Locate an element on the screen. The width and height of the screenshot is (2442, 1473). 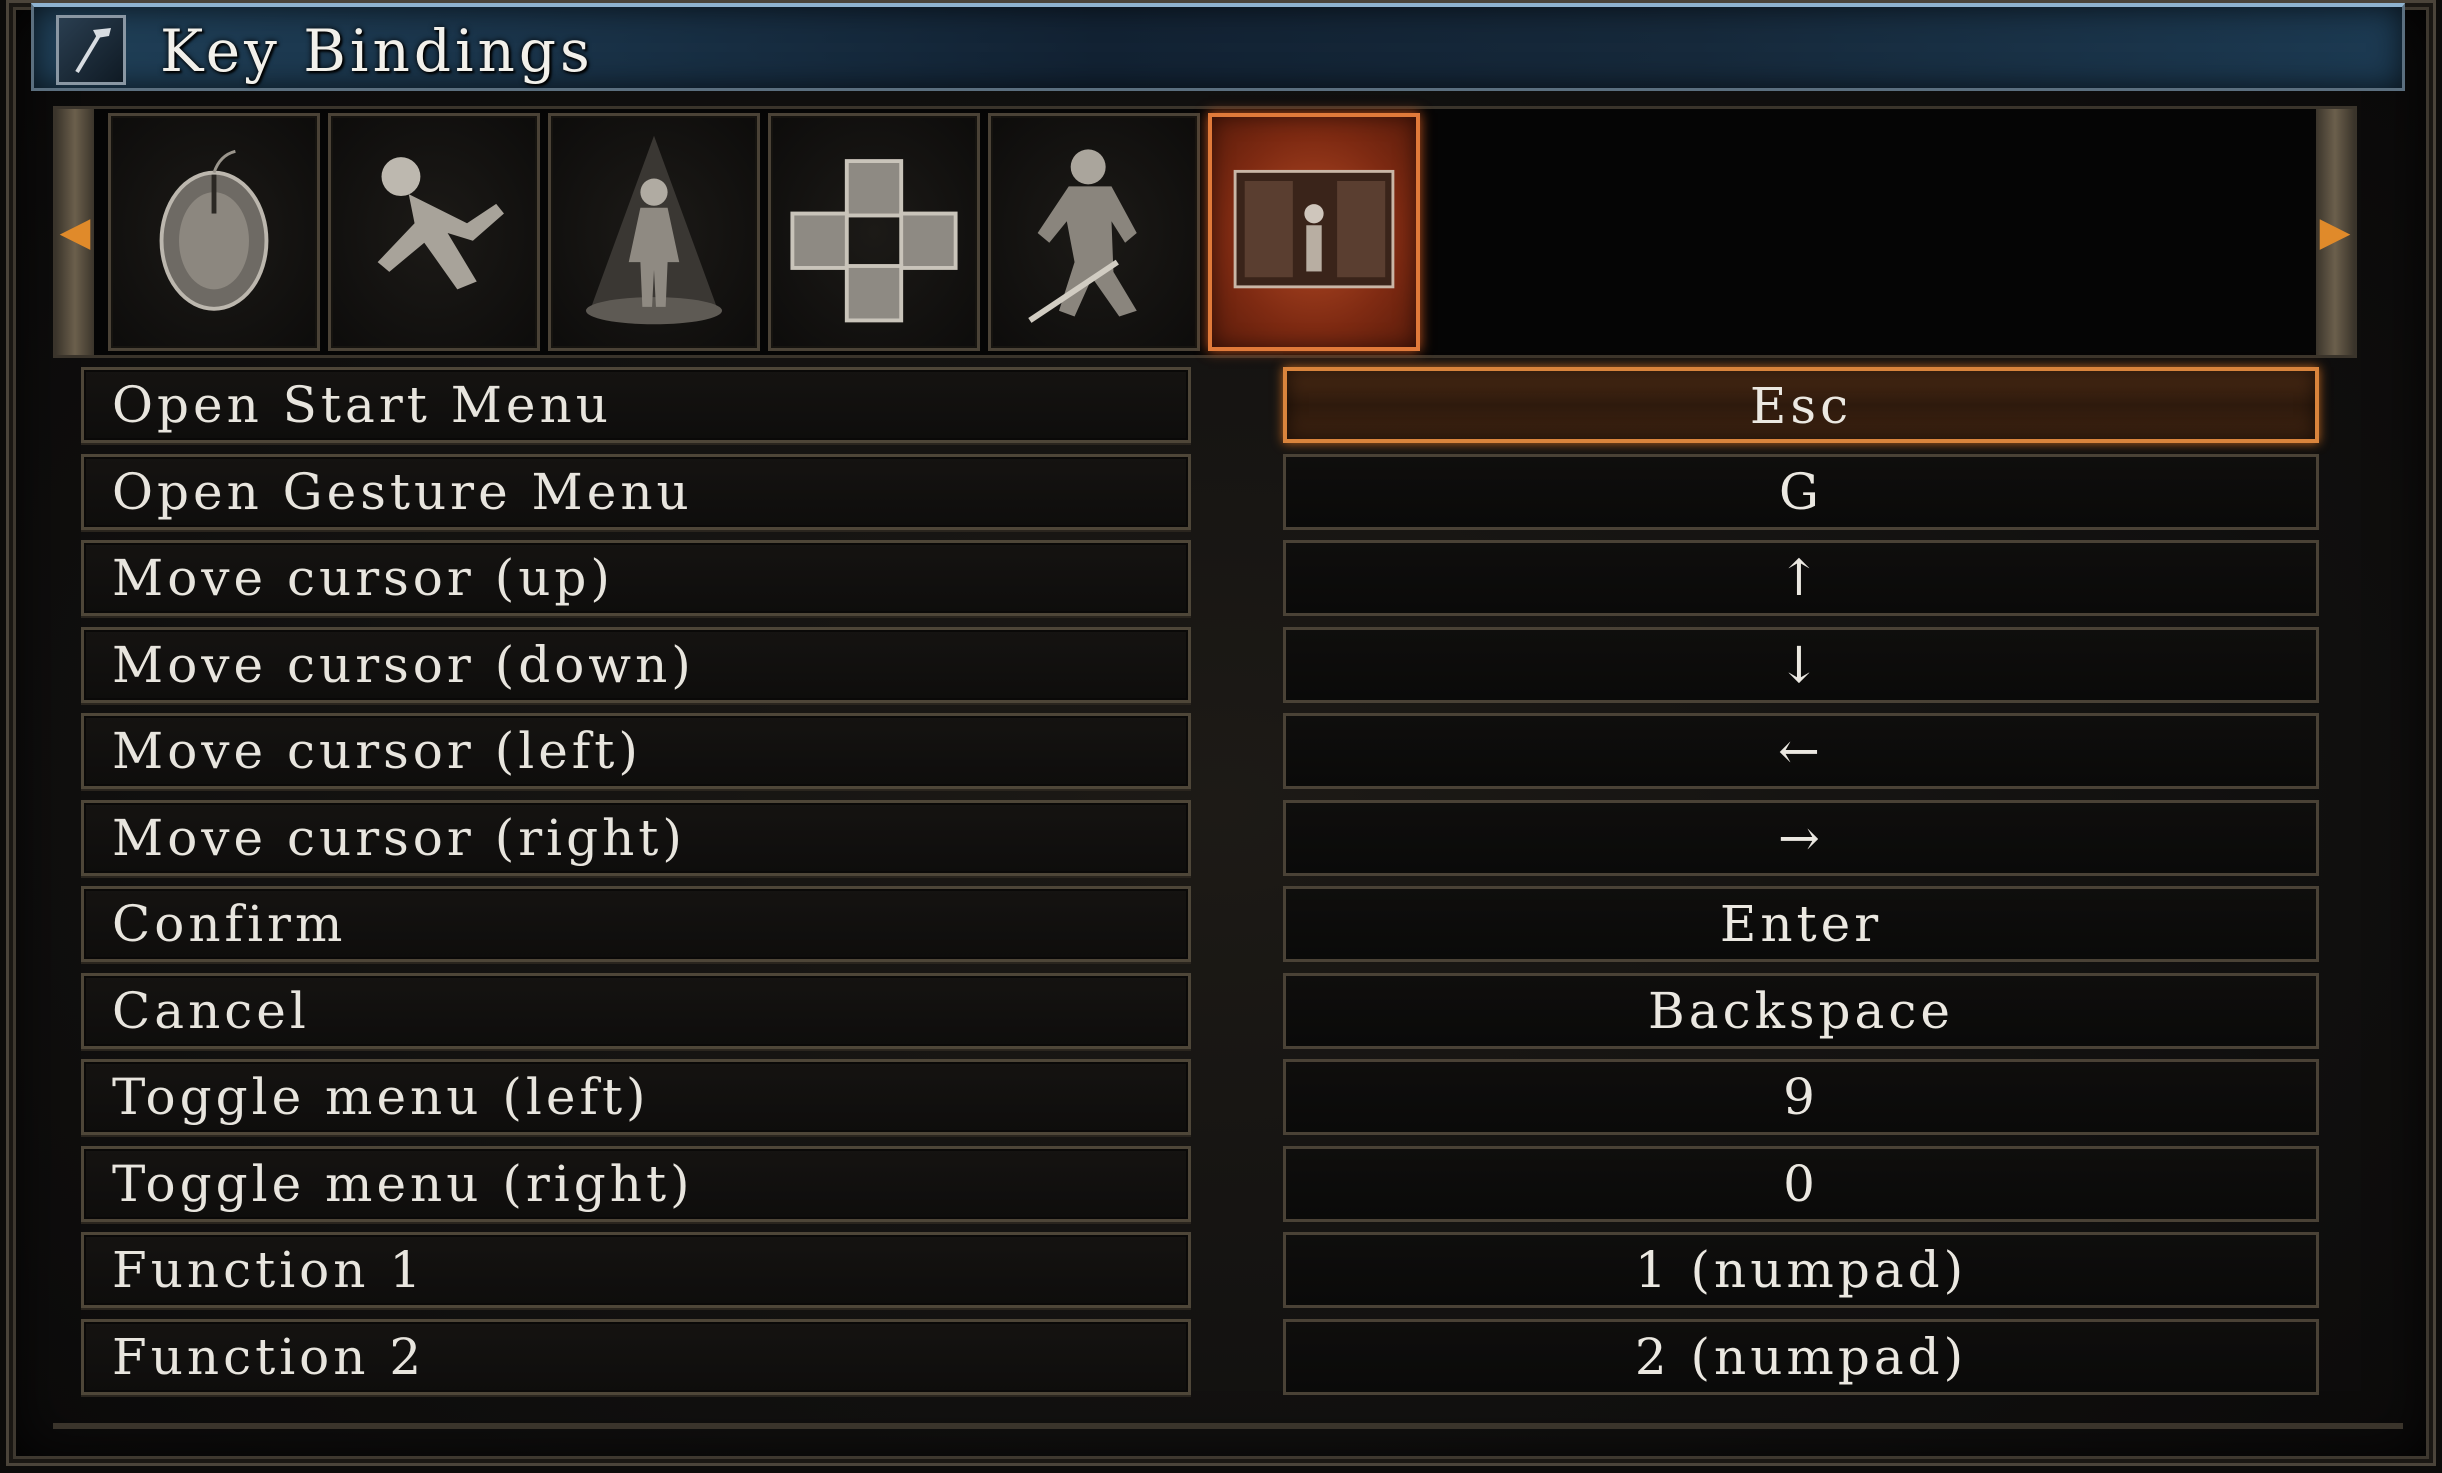
key-value-cell: 9 is located at coordinates (1801, 1097).